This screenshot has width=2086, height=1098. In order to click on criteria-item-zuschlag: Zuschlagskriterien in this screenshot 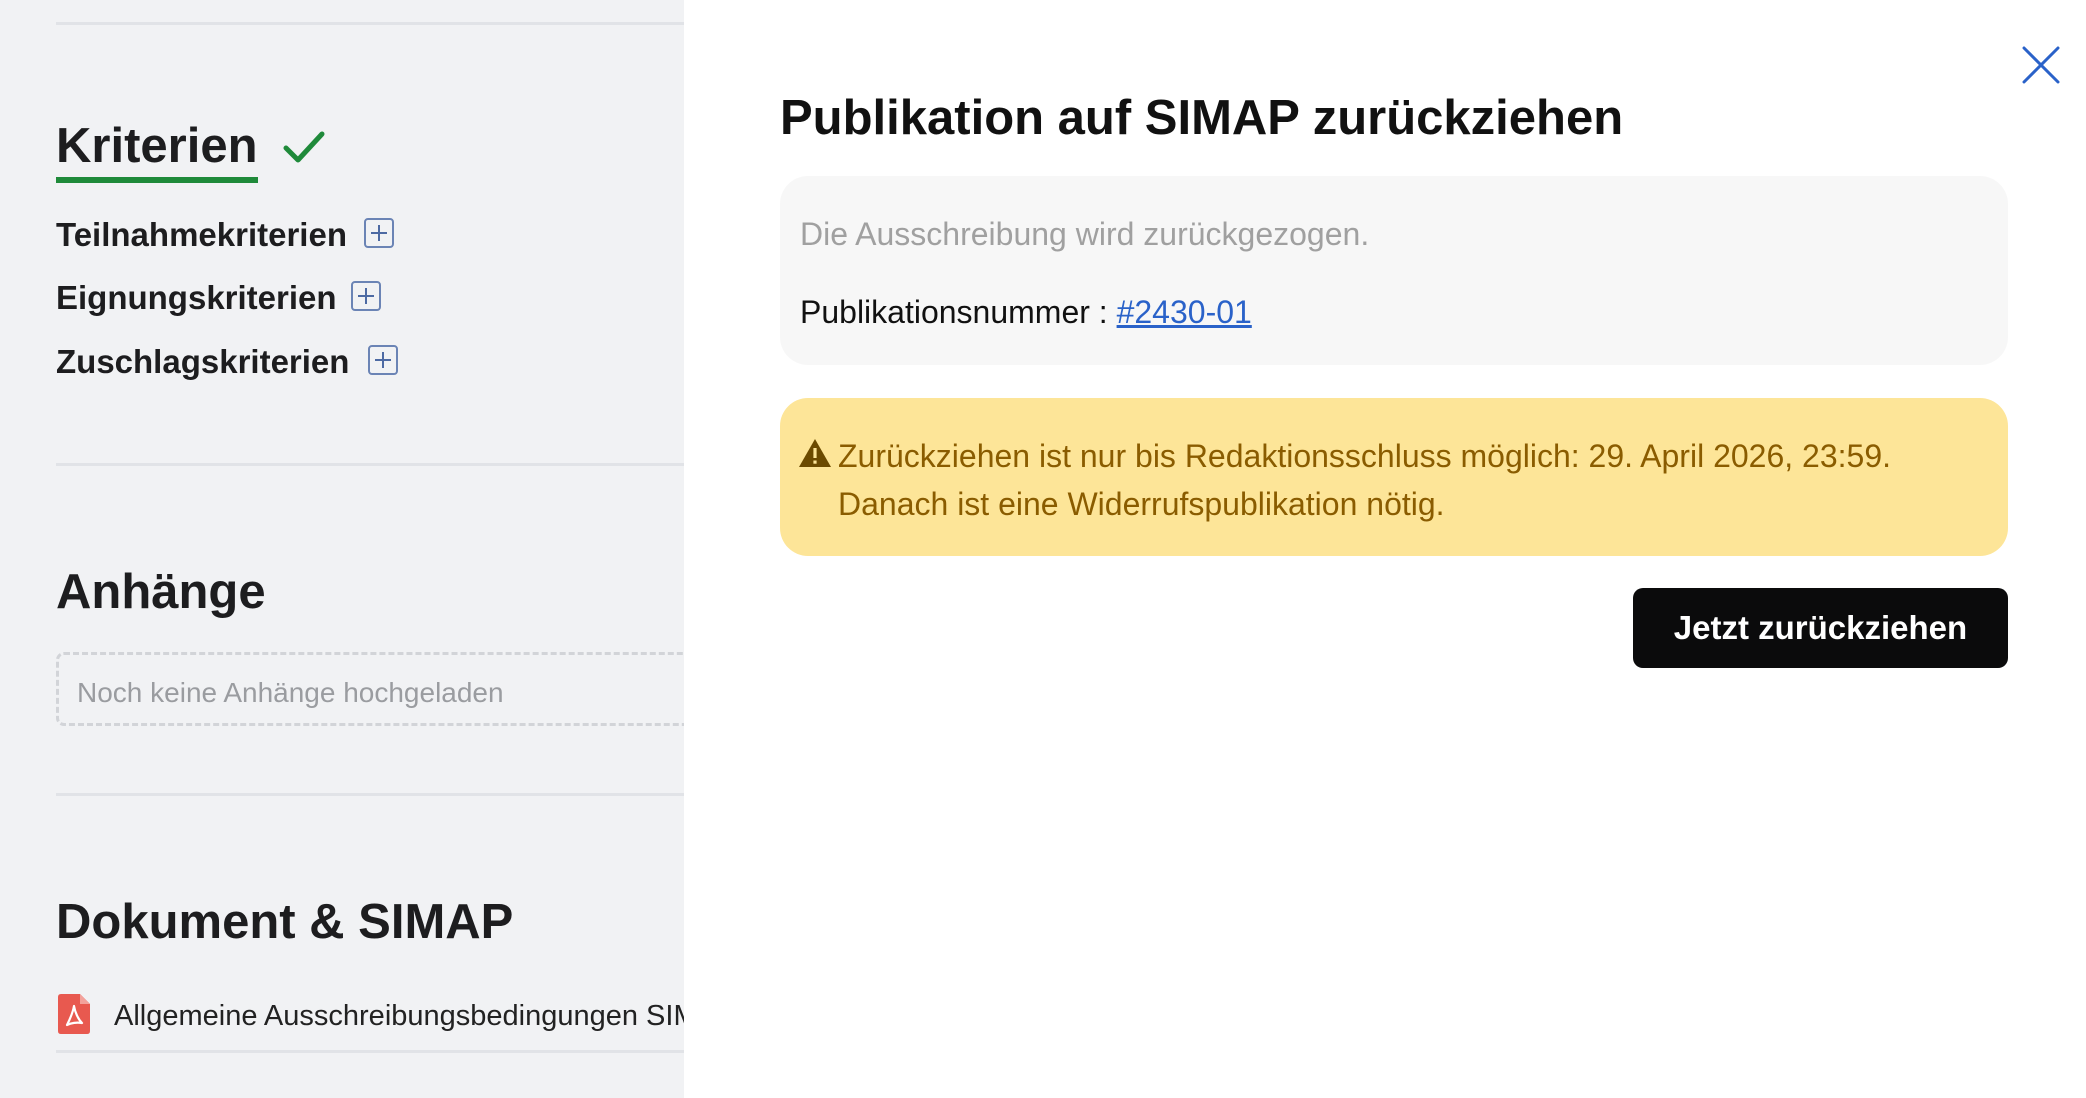, I will do `click(203, 361)`.